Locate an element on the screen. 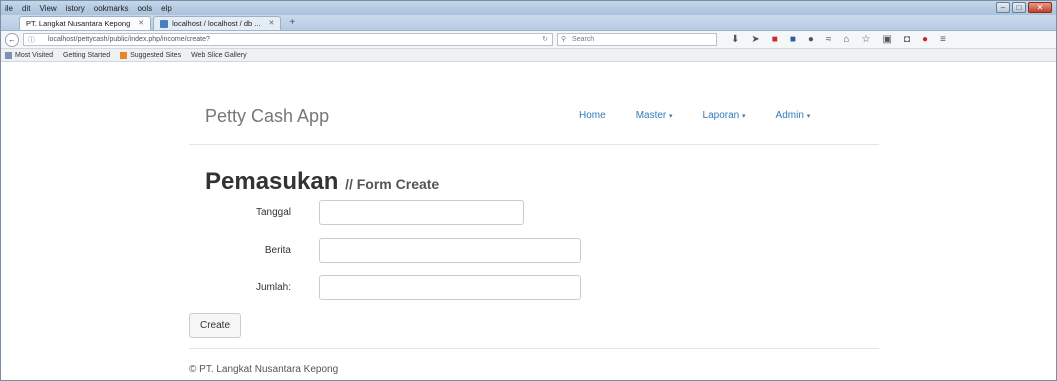 Image resolution: width=1057 pixels, height=381 pixels. sync-icon: ≈ is located at coordinates (829, 39).